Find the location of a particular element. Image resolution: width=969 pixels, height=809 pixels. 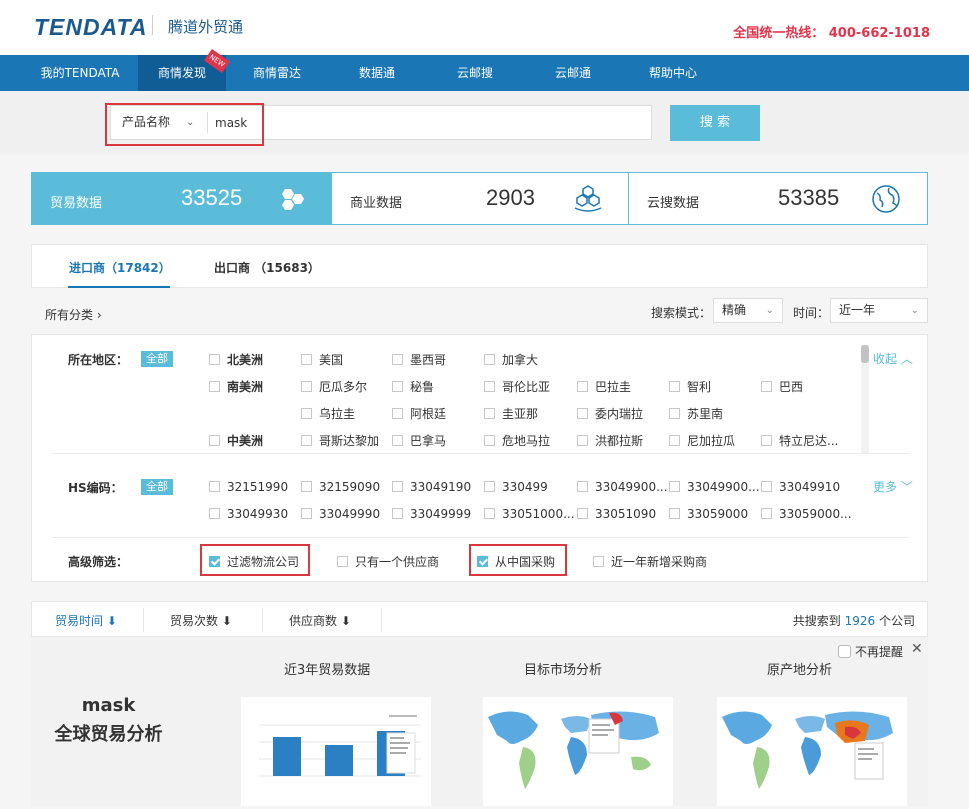

stat-trade-data: 贸易数据 33525 is located at coordinates (181, 198).